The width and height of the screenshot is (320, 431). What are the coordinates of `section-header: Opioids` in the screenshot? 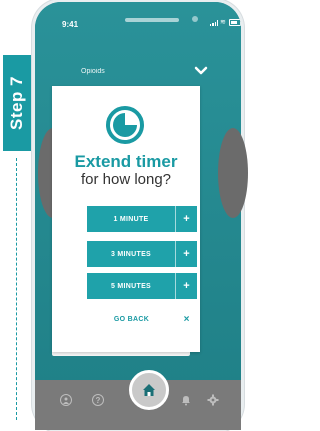 It's located at (138, 74).